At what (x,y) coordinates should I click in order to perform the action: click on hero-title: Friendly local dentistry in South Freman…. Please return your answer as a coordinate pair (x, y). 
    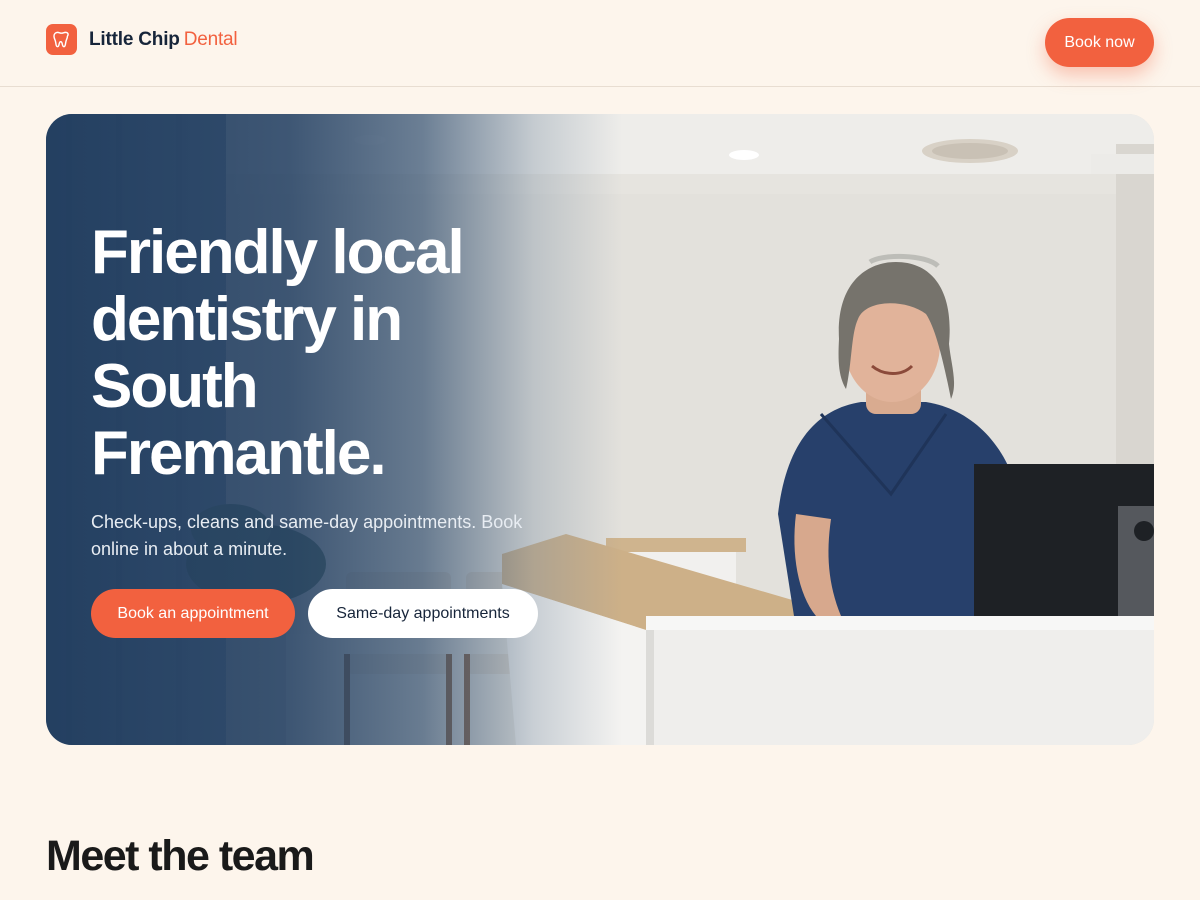
    Looking at the image, I should click on (278, 353).